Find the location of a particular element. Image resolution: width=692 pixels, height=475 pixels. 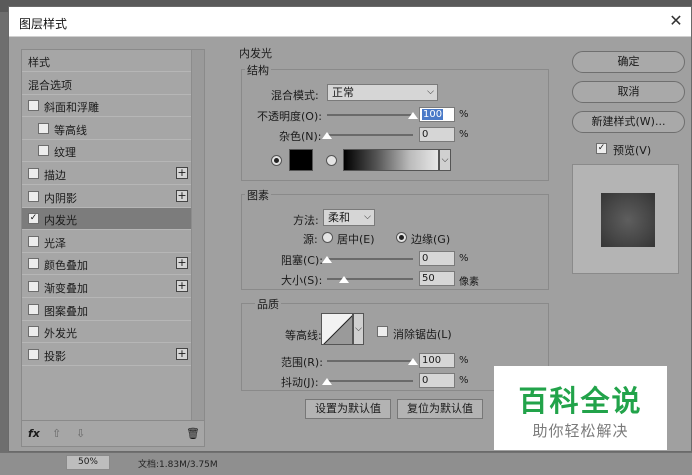

jitter-slider is located at coordinates (367, 381).